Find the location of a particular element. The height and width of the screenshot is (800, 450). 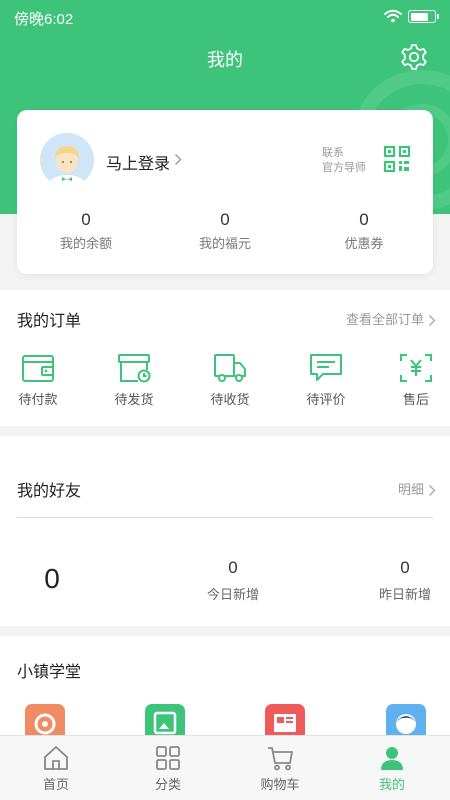

tab-cart-label: 购物车 is located at coordinates (280, 784).